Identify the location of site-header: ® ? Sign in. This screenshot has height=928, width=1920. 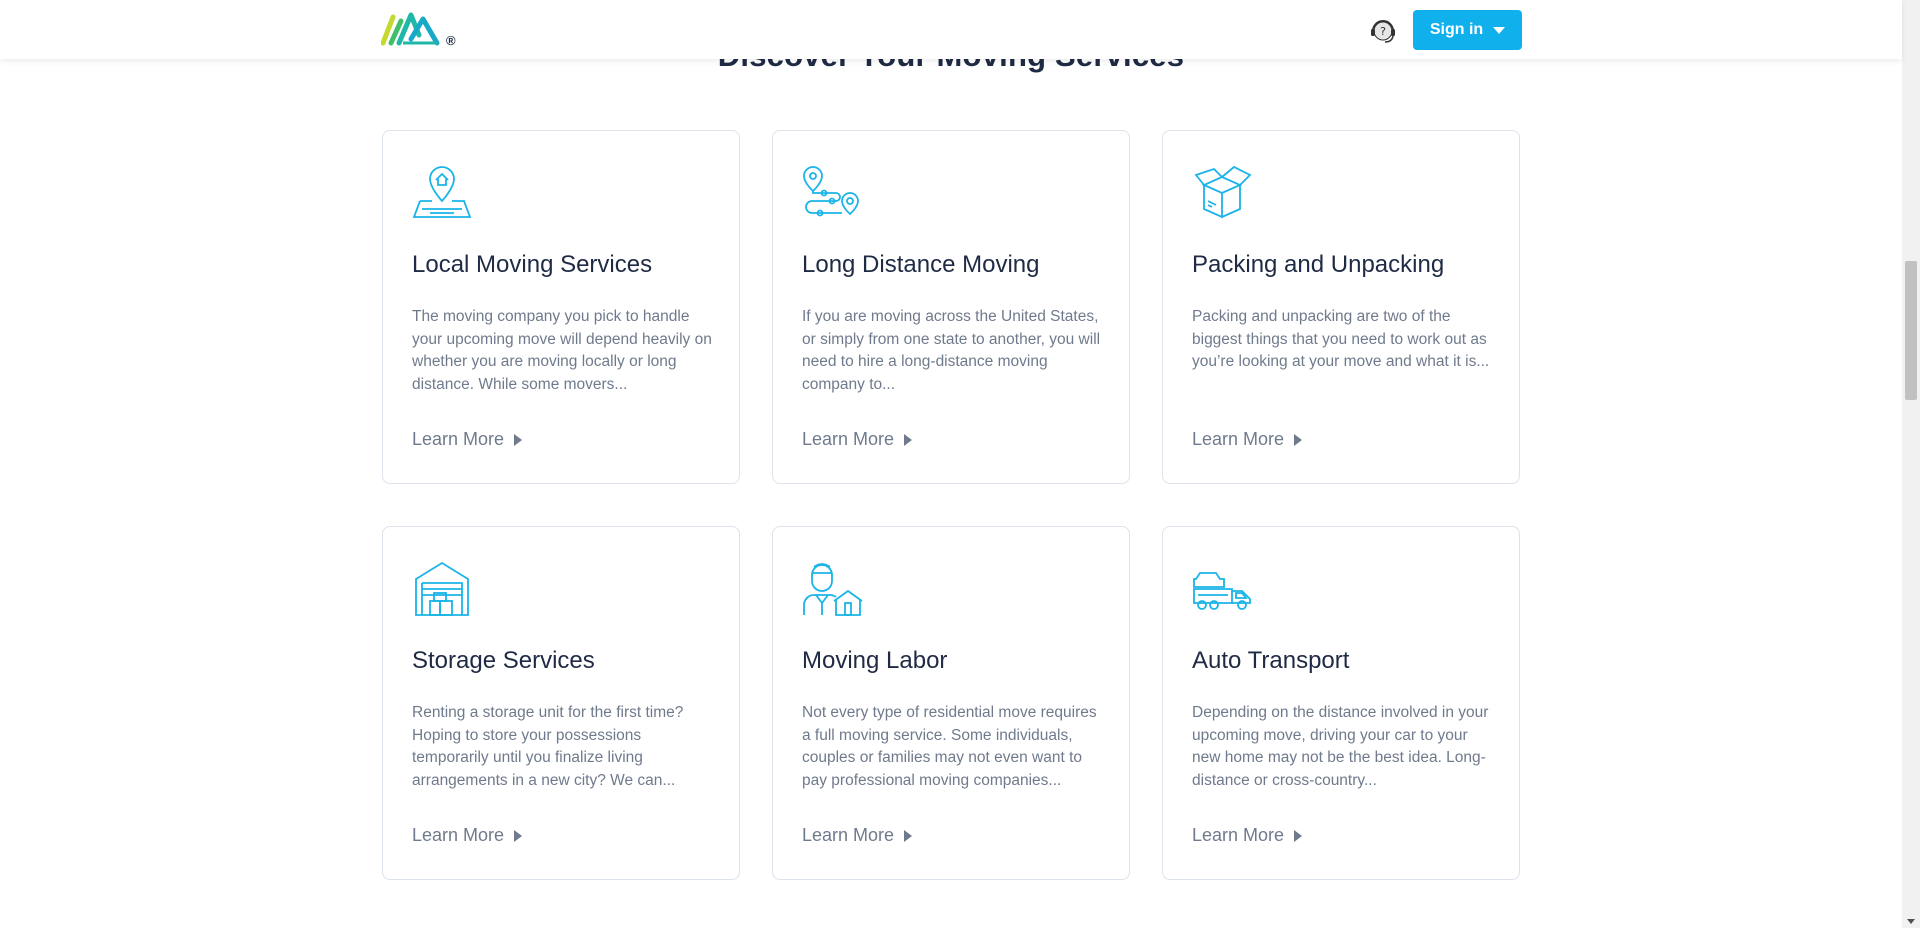
(951, 29).